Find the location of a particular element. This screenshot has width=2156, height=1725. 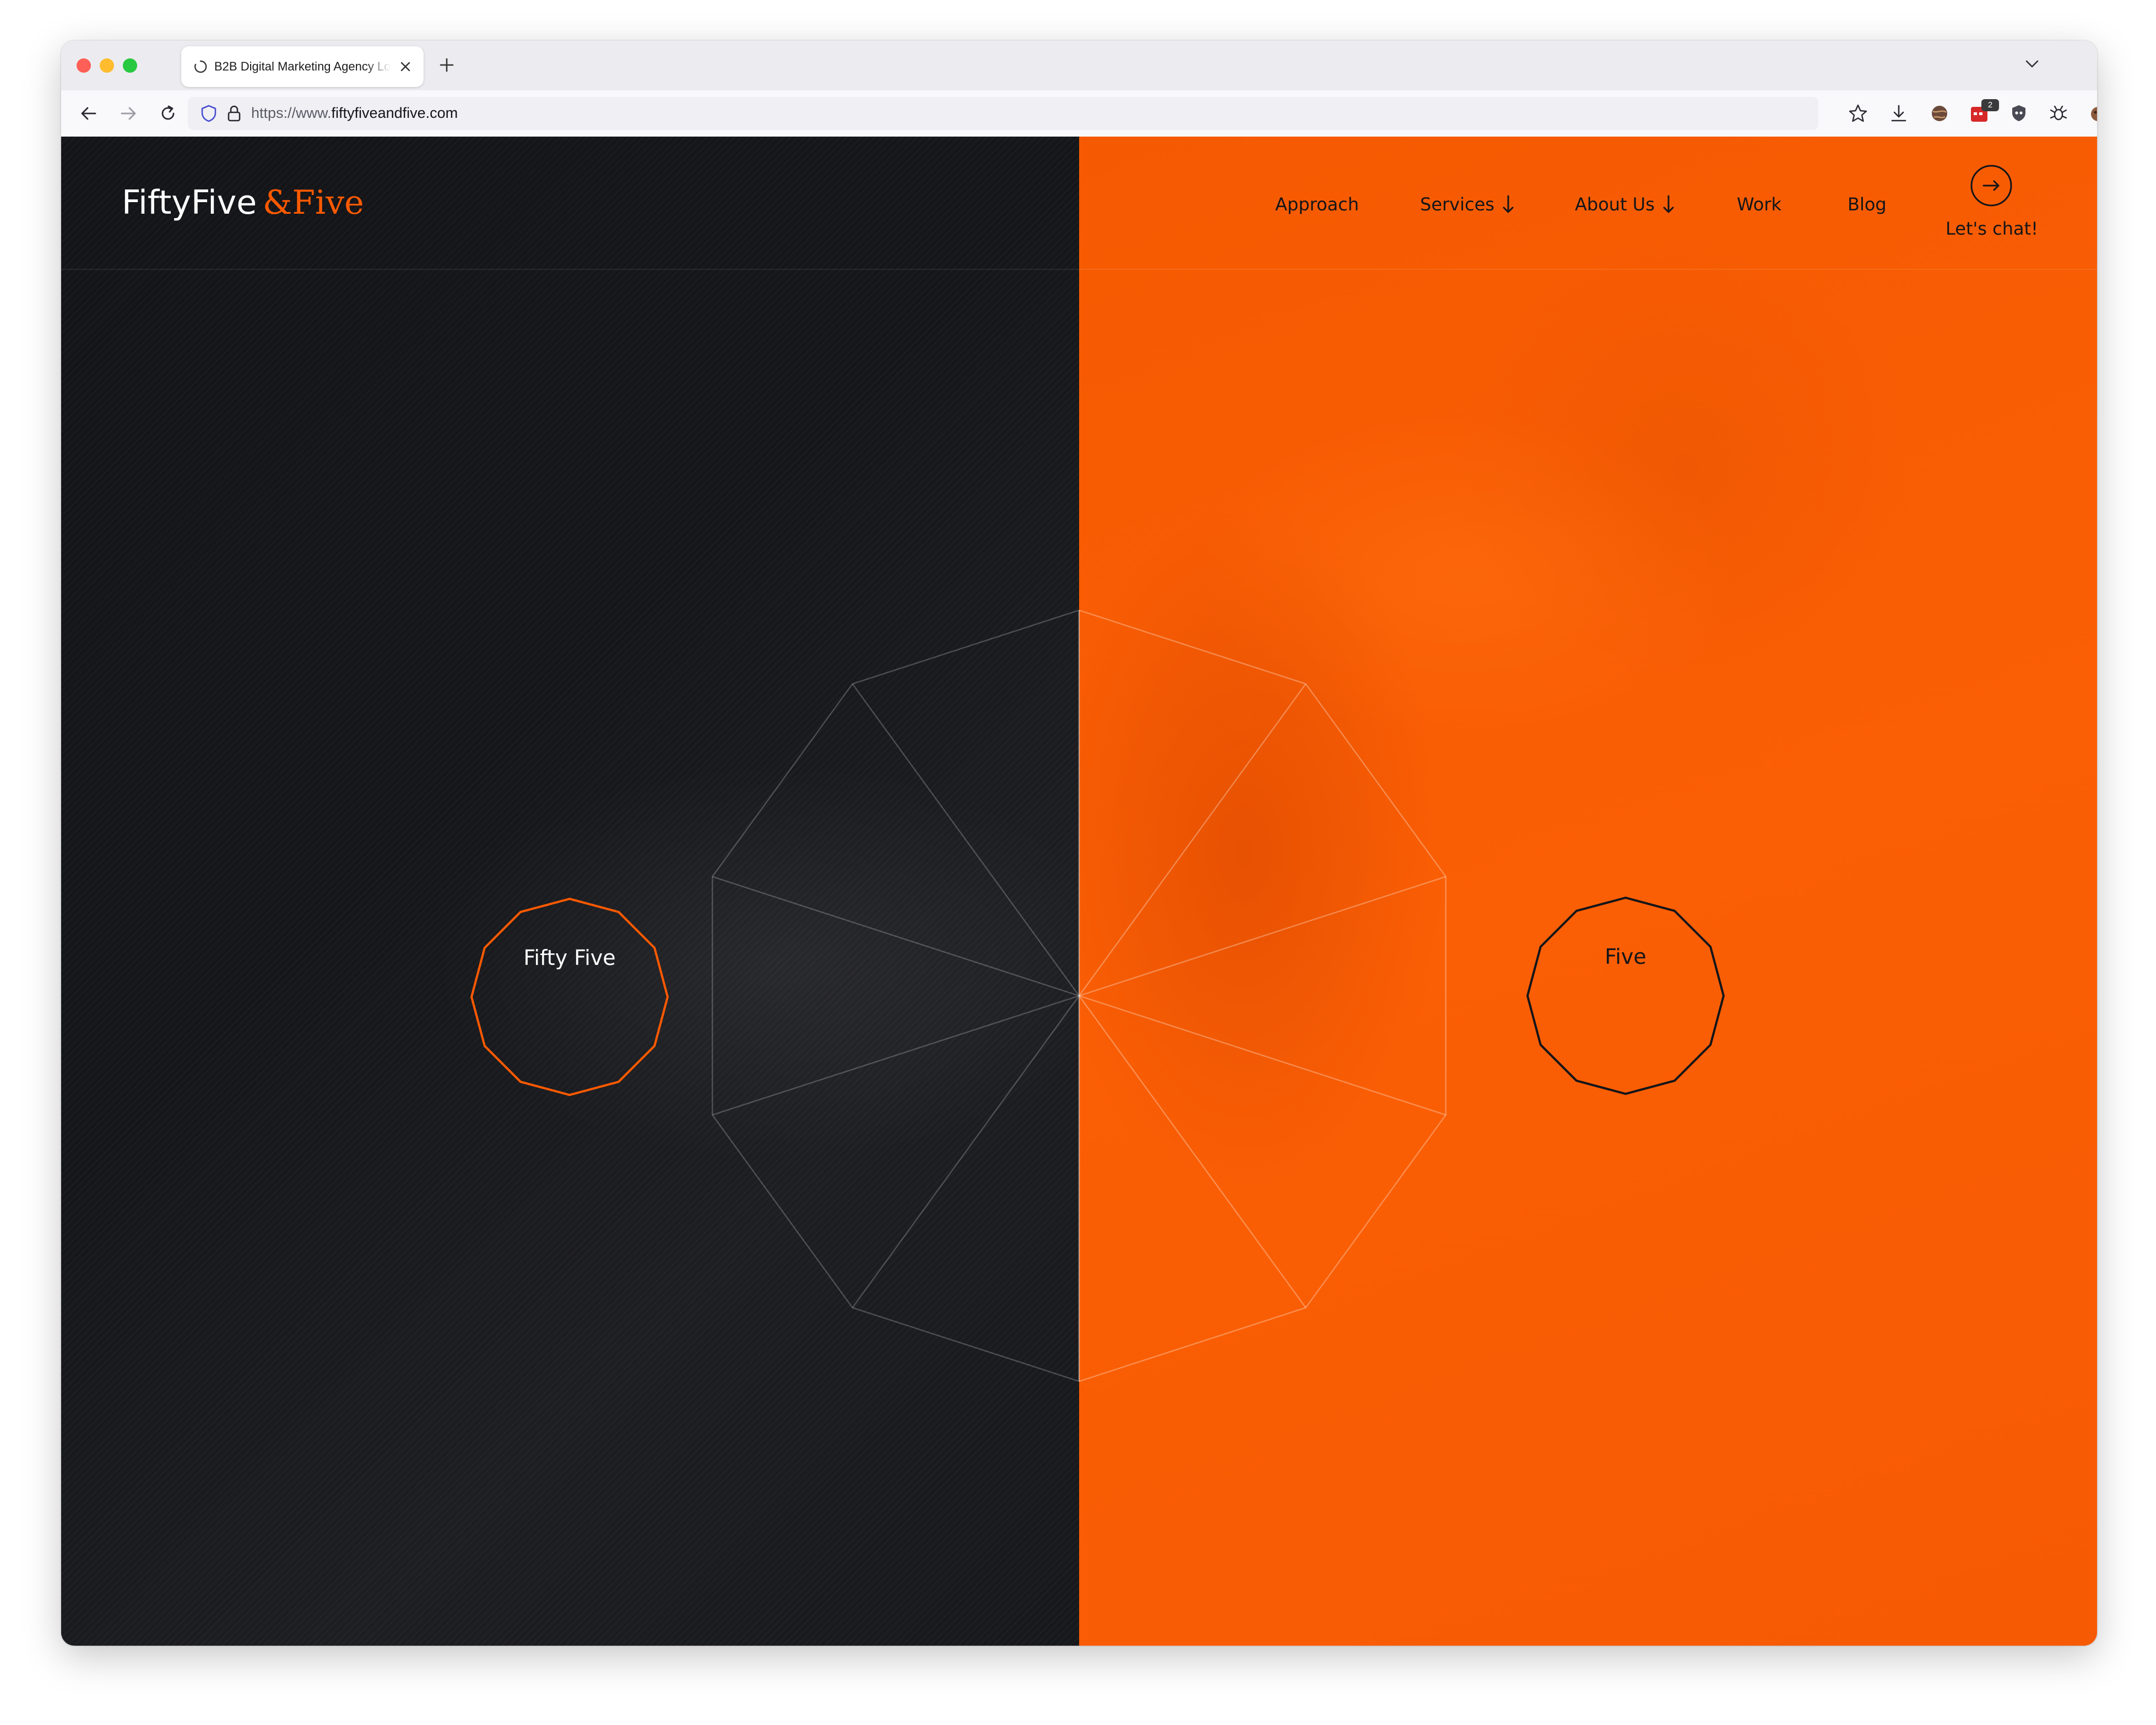

url-host: fiftyfiveandfive.com is located at coordinates (394, 113).